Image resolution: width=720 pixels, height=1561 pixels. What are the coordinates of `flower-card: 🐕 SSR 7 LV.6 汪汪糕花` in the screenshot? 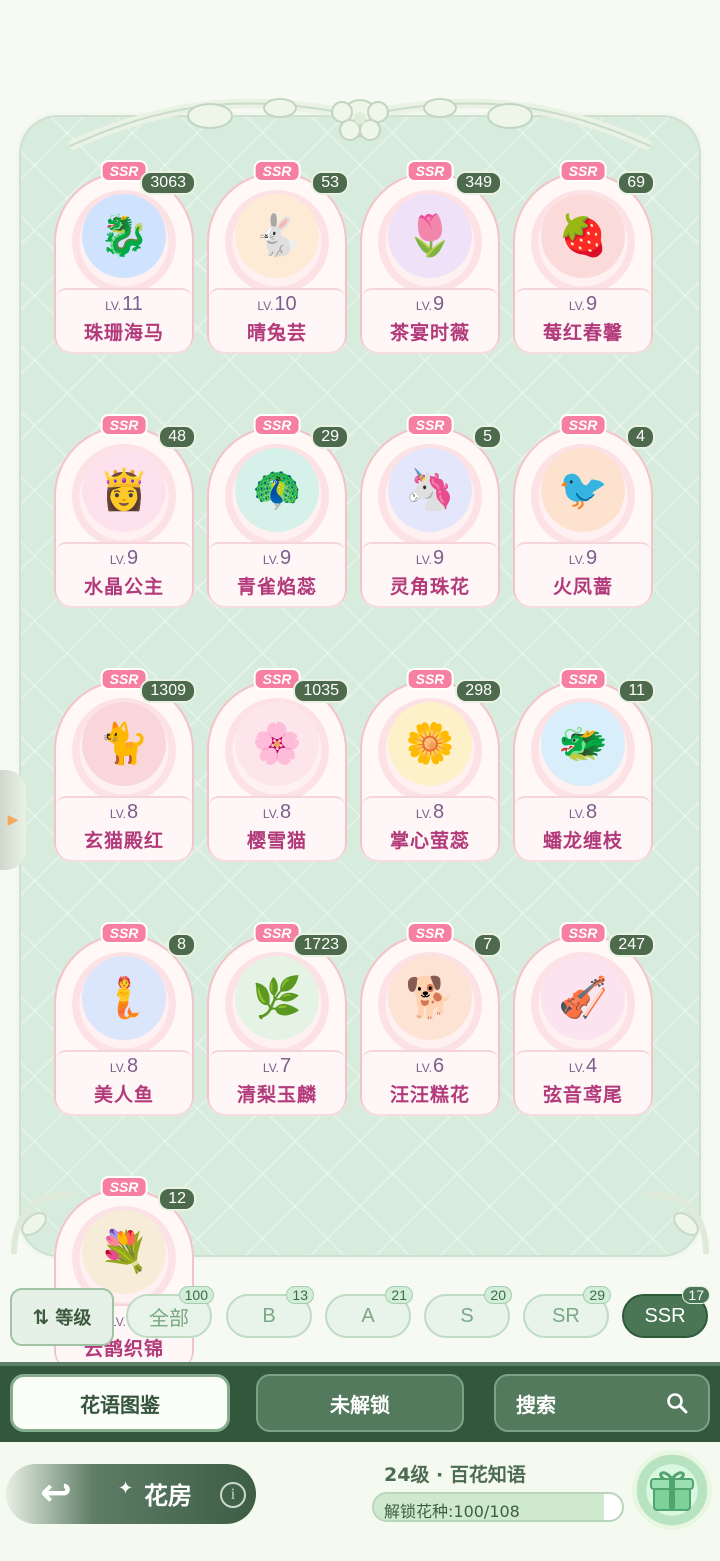 It's located at (431, 1018).